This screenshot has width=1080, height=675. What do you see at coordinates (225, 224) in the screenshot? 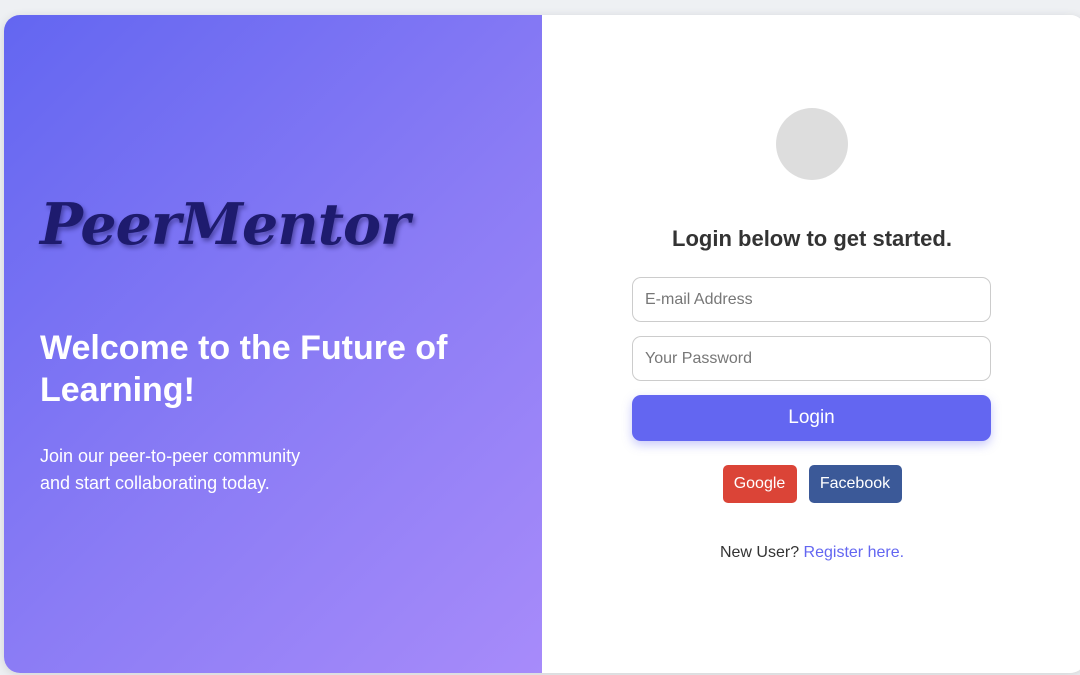
I see `brand-logo: PeerMentor` at bounding box center [225, 224].